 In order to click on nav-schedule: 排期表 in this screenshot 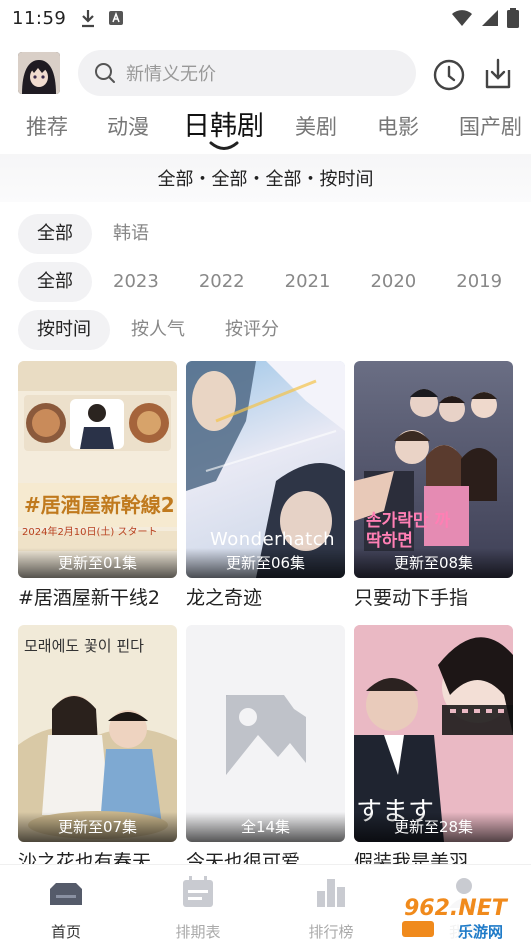, I will do `click(198, 908)`.